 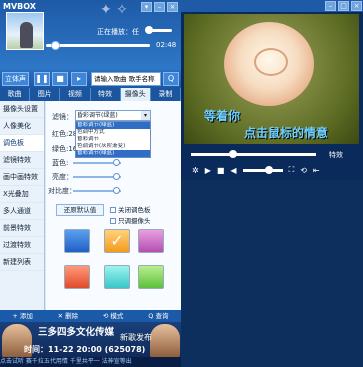 I want to click on blue-label: 蓝色:, so click(x=60, y=163).